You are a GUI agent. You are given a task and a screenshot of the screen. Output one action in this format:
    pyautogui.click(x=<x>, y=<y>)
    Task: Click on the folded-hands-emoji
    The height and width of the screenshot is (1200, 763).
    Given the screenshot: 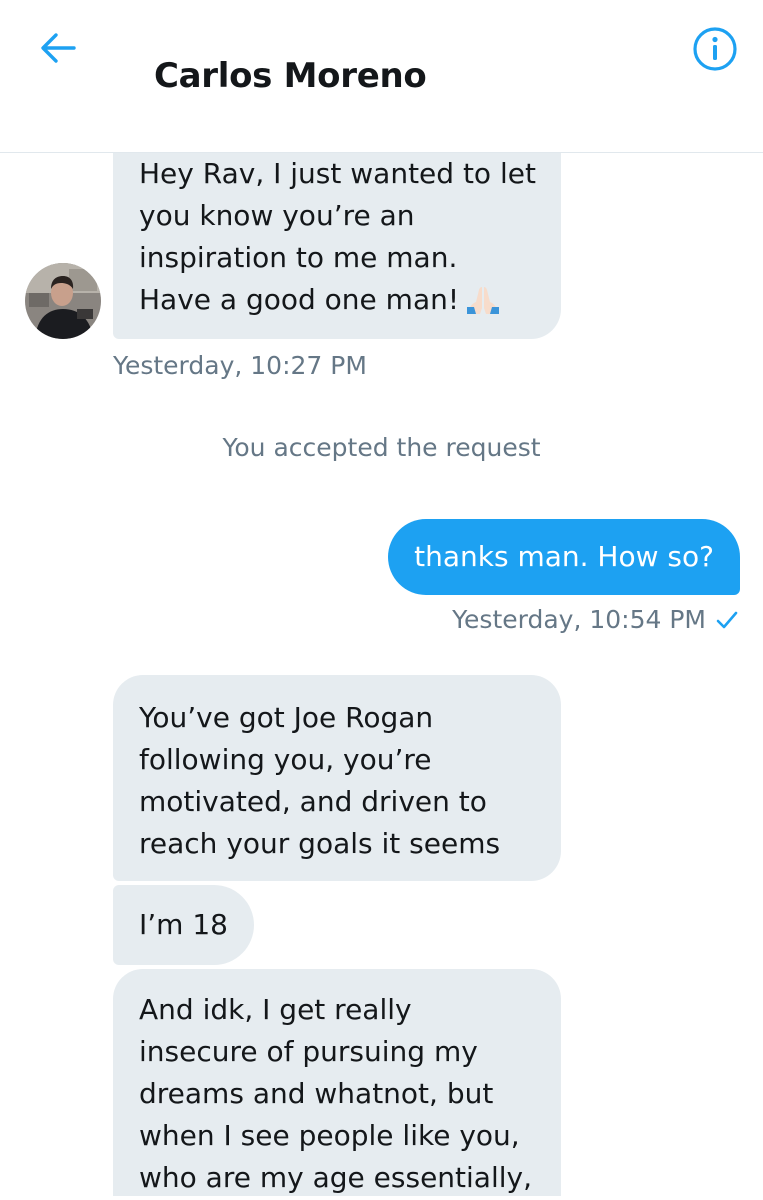 What is the action you would take?
    pyautogui.click(x=483, y=300)
    